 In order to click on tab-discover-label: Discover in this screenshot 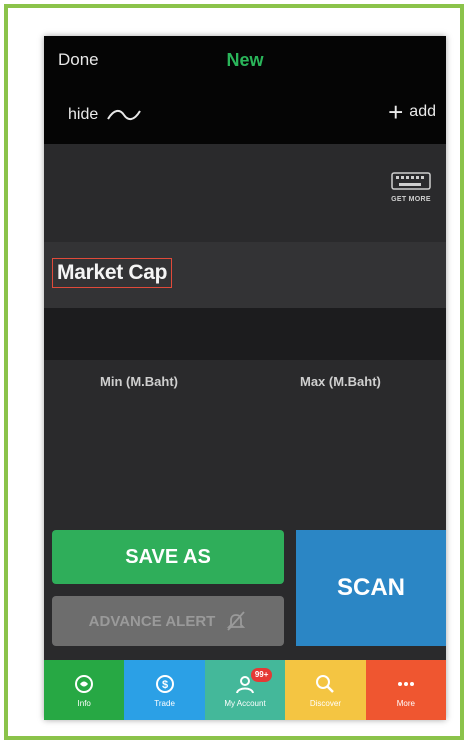, I will do `click(325, 703)`.